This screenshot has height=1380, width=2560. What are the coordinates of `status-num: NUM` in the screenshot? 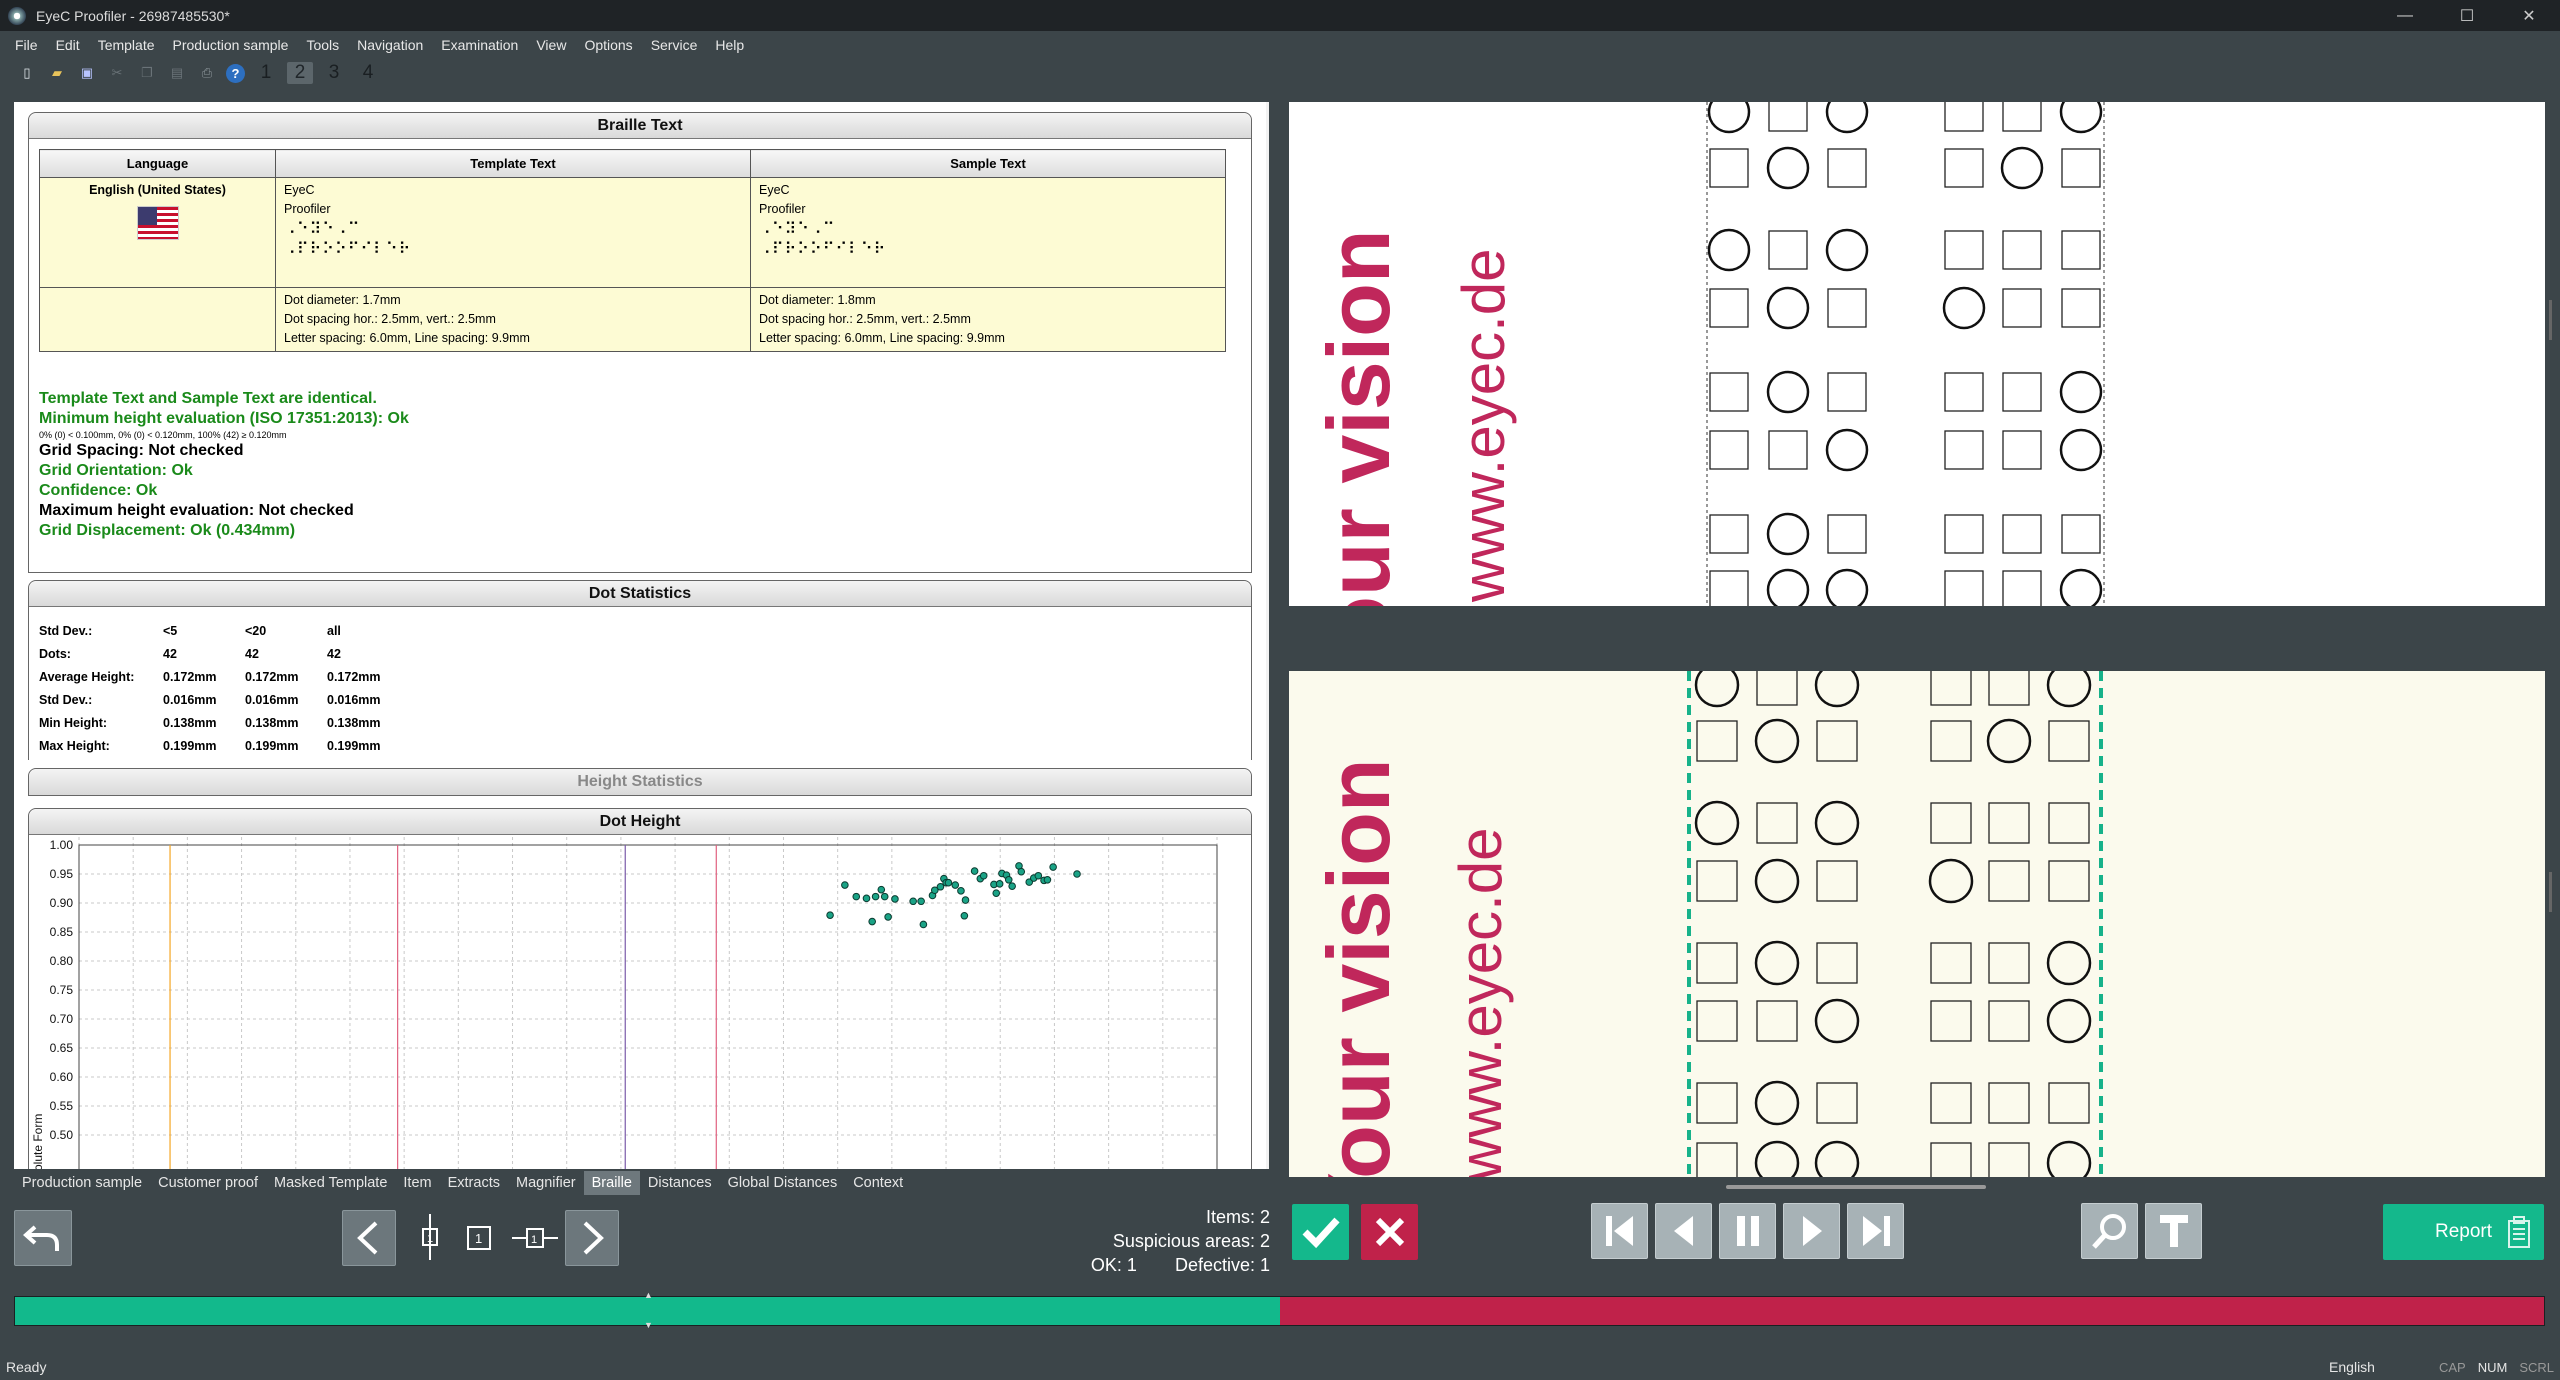 It's located at (2492, 1367).